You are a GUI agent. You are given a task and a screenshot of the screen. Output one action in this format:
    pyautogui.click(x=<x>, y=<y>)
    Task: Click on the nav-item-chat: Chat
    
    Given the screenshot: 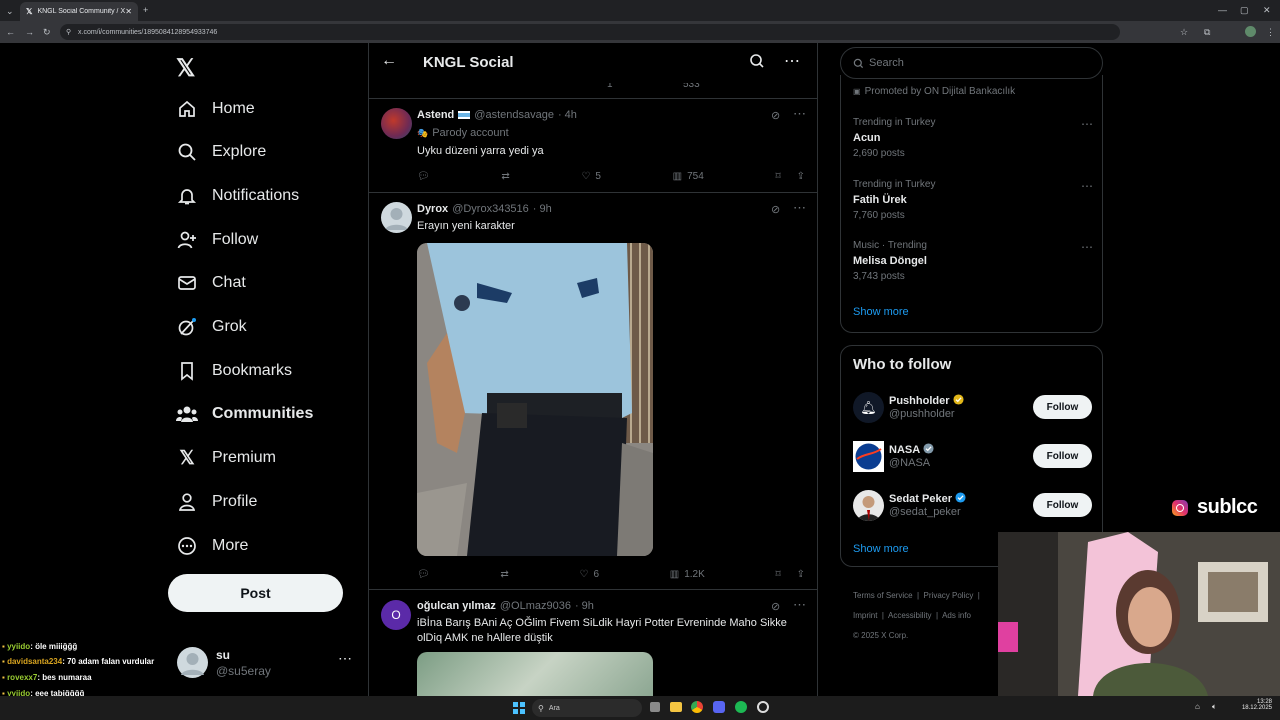 What is the action you would take?
    pyautogui.click(x=211, y=283)
    